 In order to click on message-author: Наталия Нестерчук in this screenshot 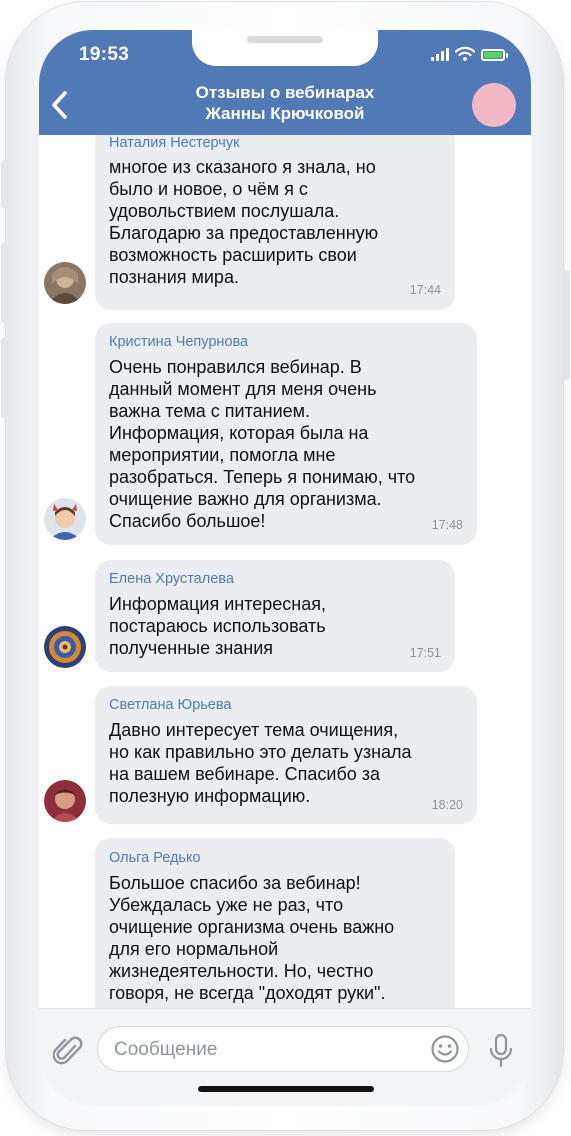, I will do `click(174, 143)`.